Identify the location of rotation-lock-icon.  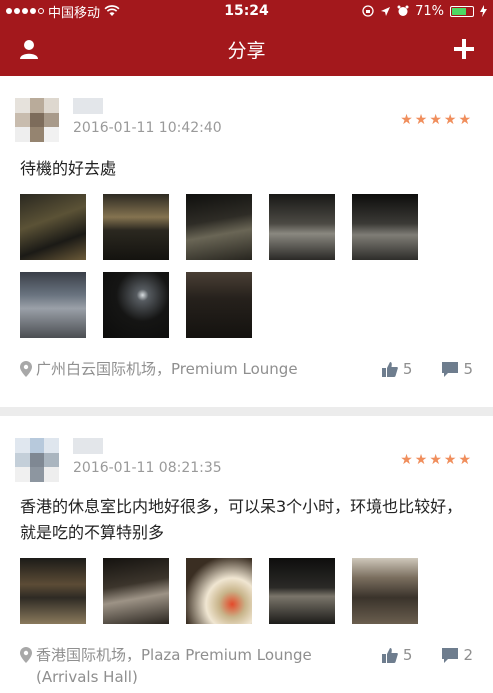
(368, 11).